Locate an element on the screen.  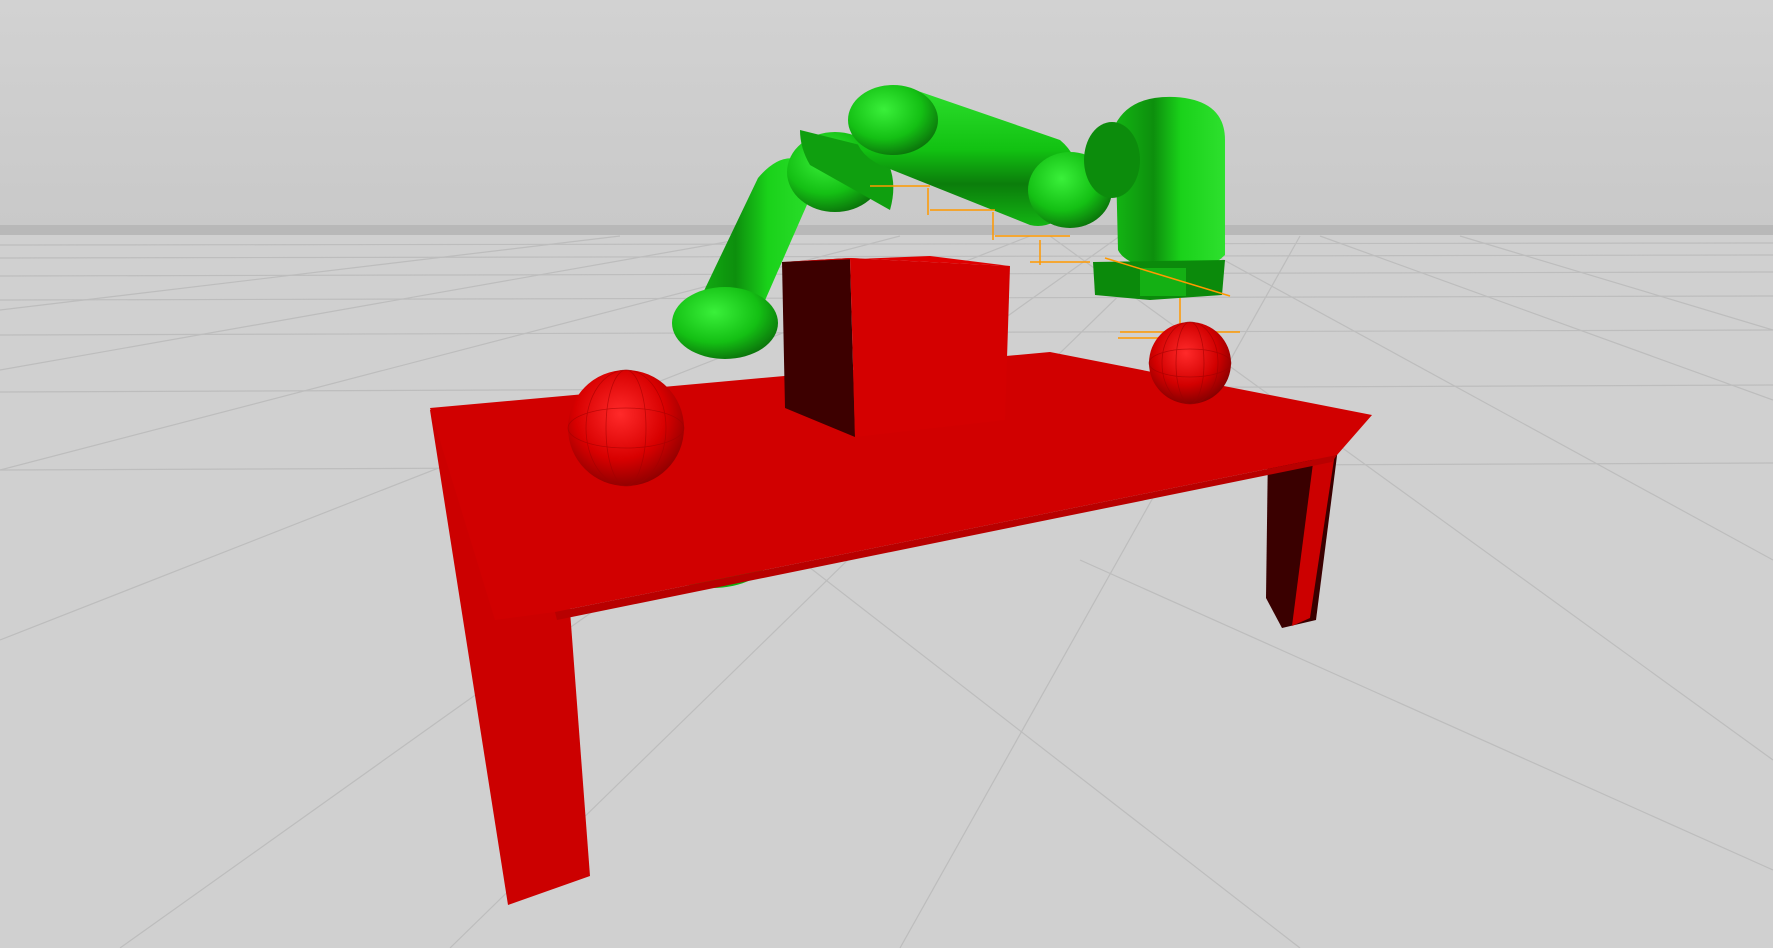
robot-gripper-tip is located at coordinates (1163, 282).